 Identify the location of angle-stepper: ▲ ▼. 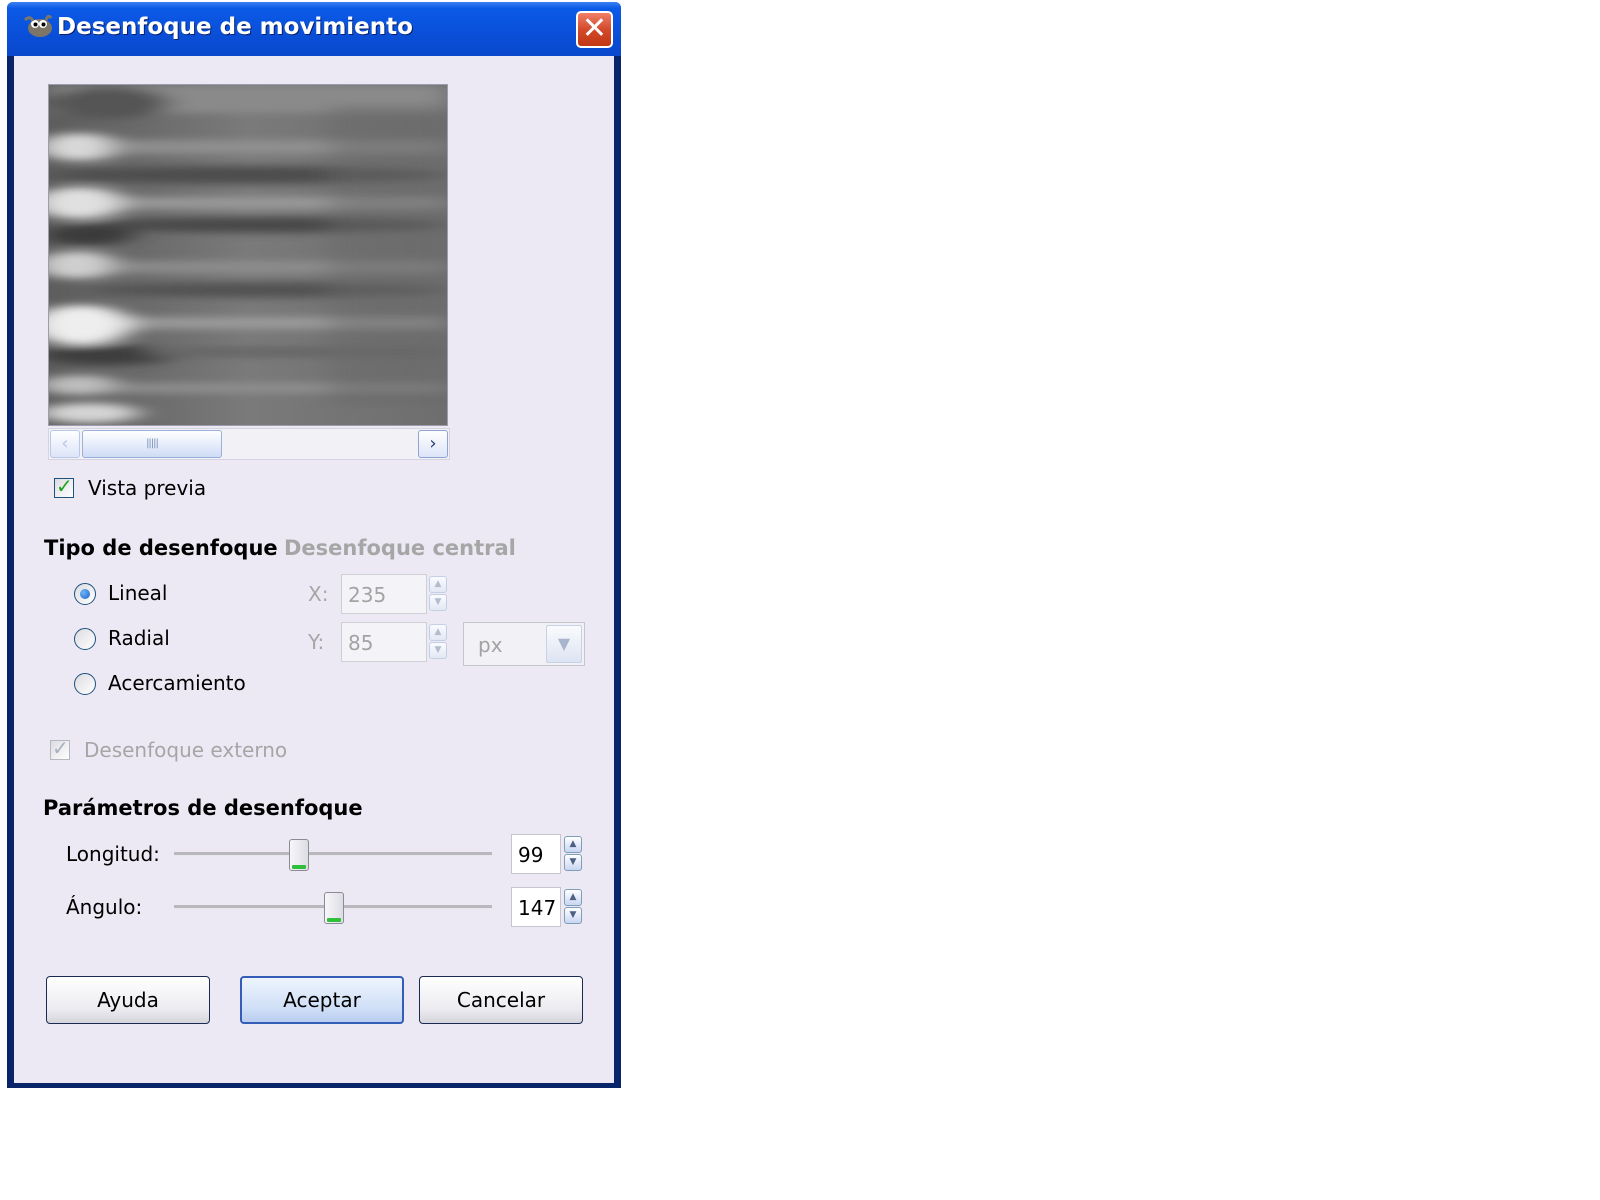
(573, 907).